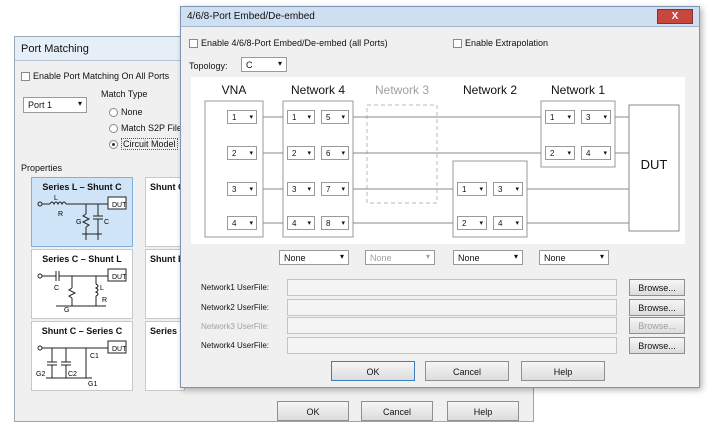 This screenshot has width=712, height=425. Describe the element at coordinates (588, 117) in the screenshot. I see `port-value: 3` at that location.